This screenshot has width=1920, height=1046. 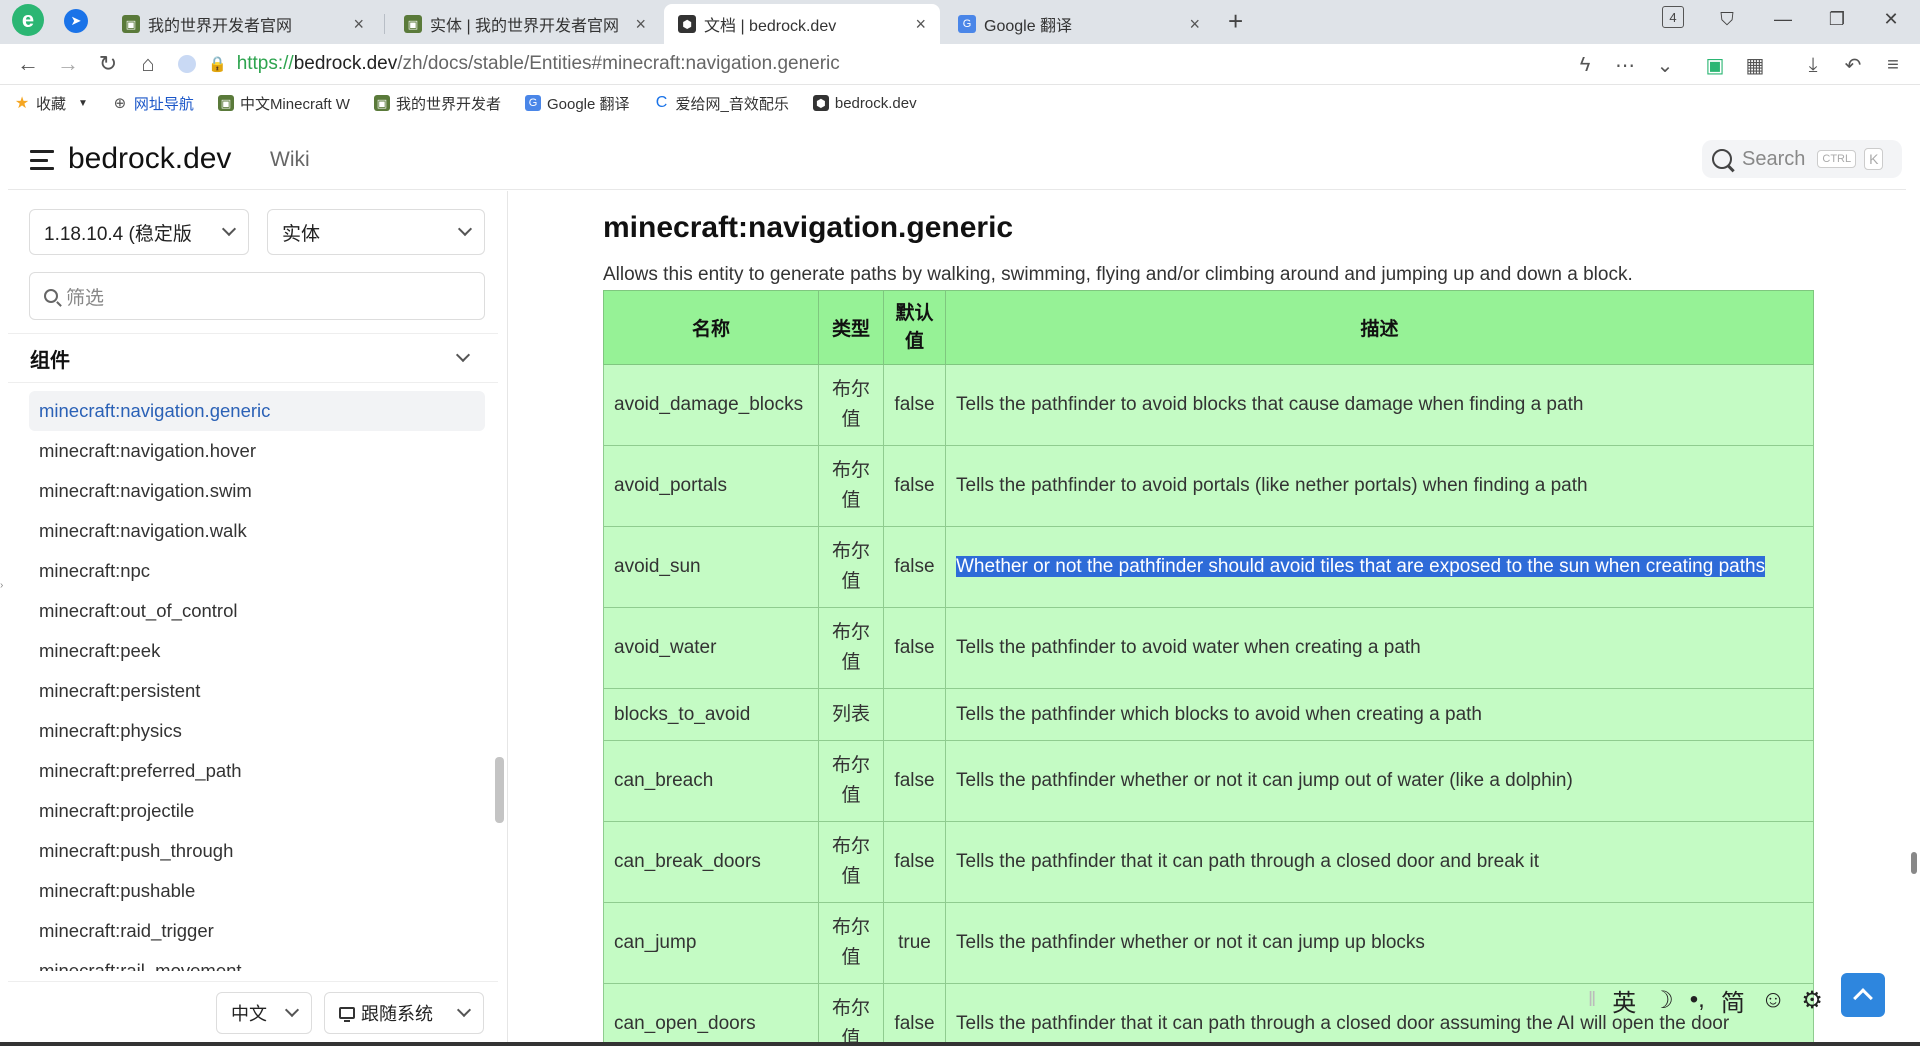 I want to click on version-select: 1.18.10.4 (稳定版, so click(x=139, y=232).